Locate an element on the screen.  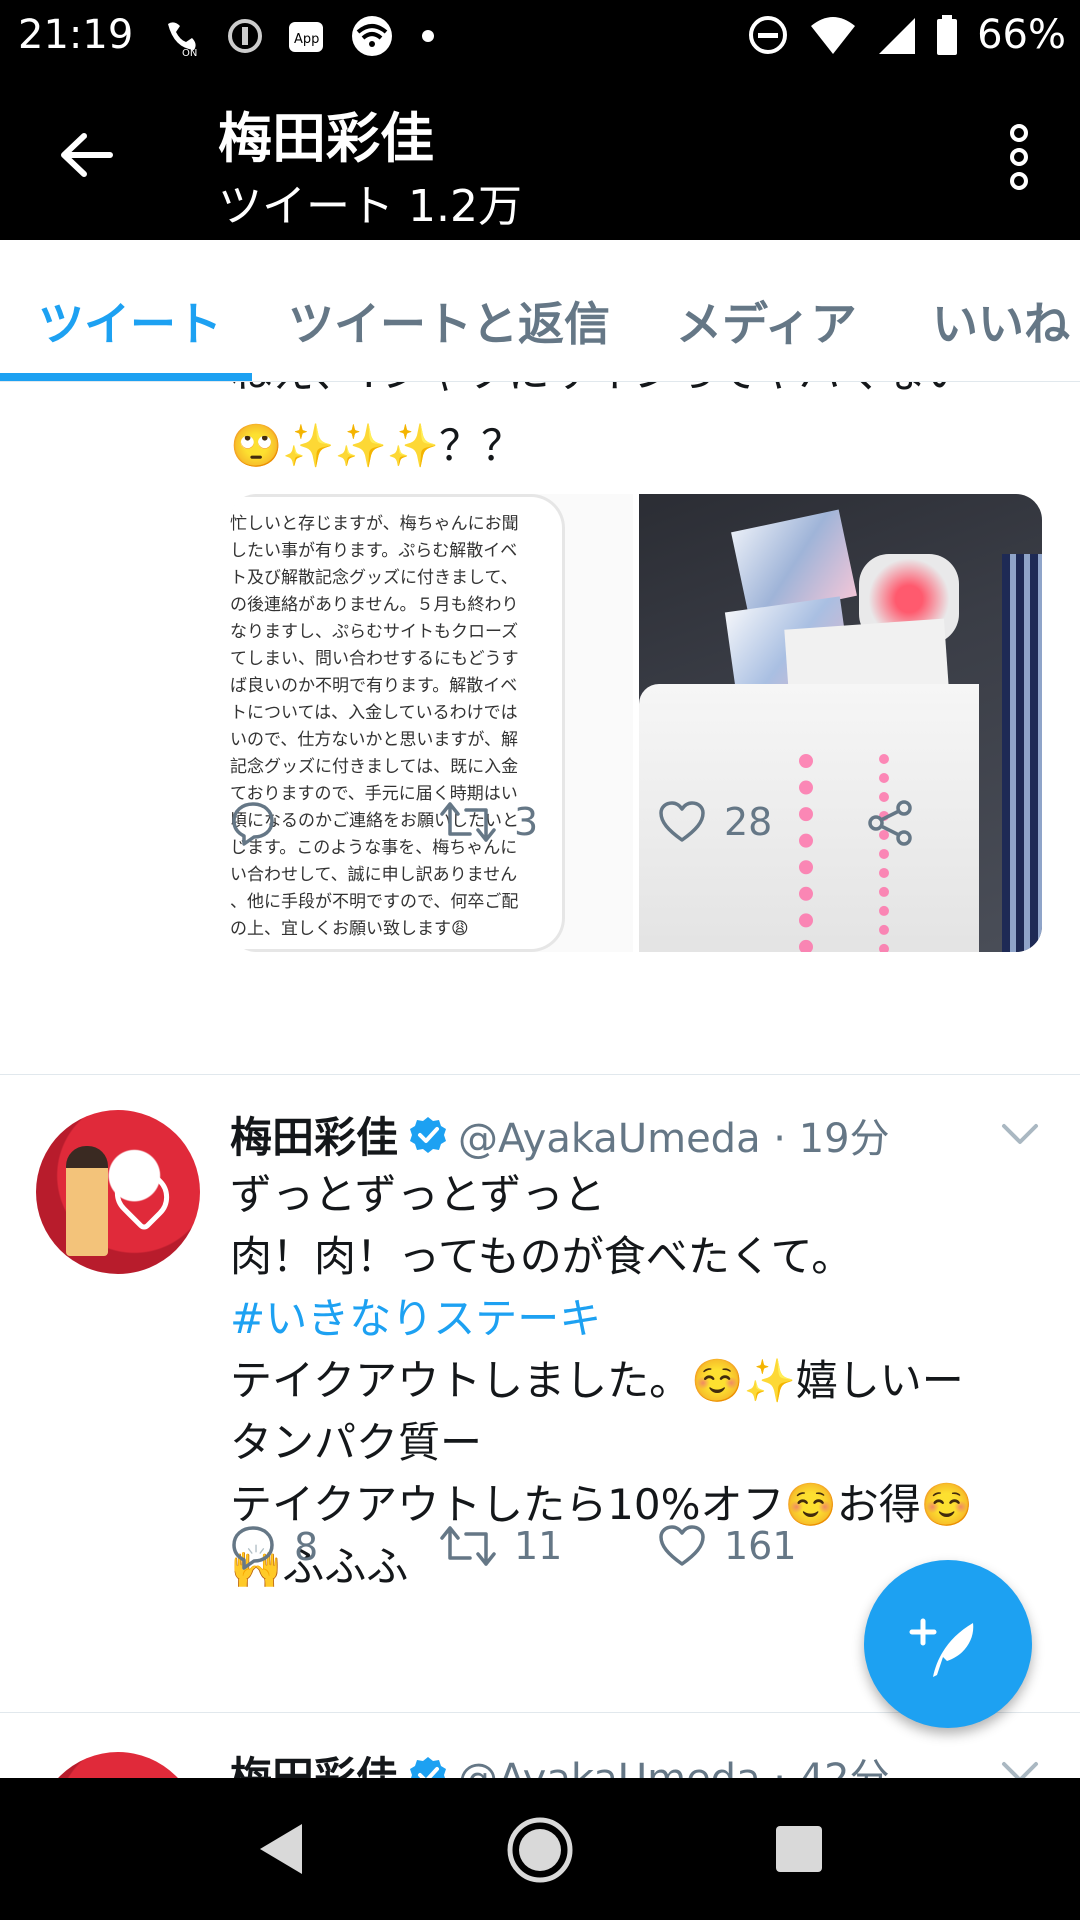
status-icons-left: ON App is located at coordinates (299, 36).